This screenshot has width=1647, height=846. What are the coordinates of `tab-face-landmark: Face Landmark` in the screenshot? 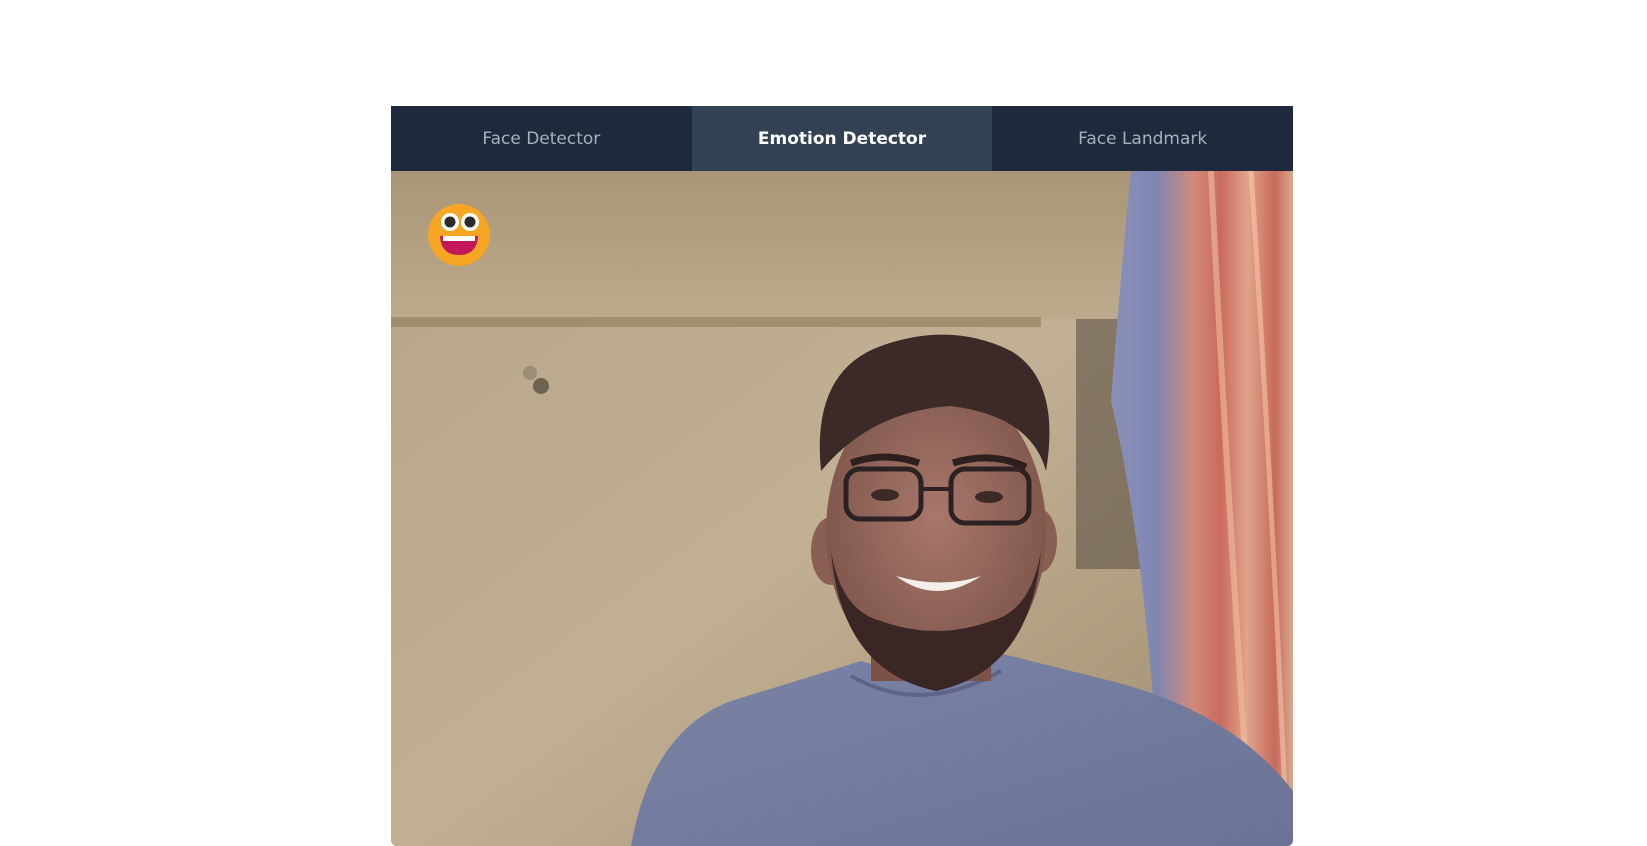 It's located at (1142, 138).